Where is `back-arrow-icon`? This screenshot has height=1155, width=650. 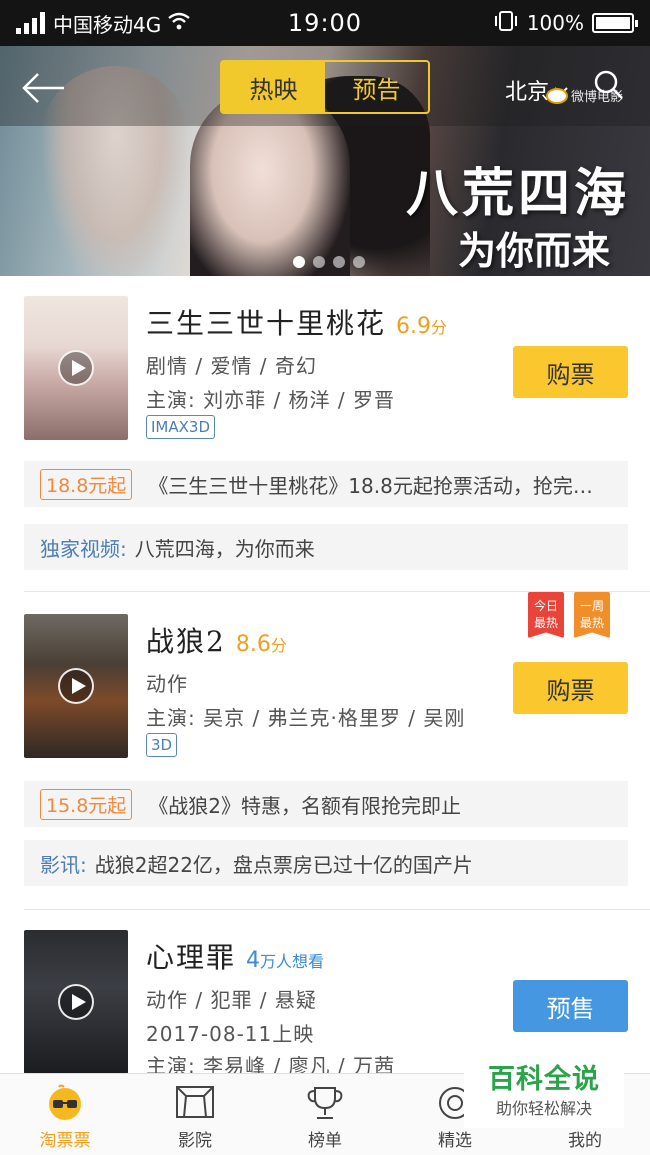 back-arrow-icon is located at coordinates (43, 88).